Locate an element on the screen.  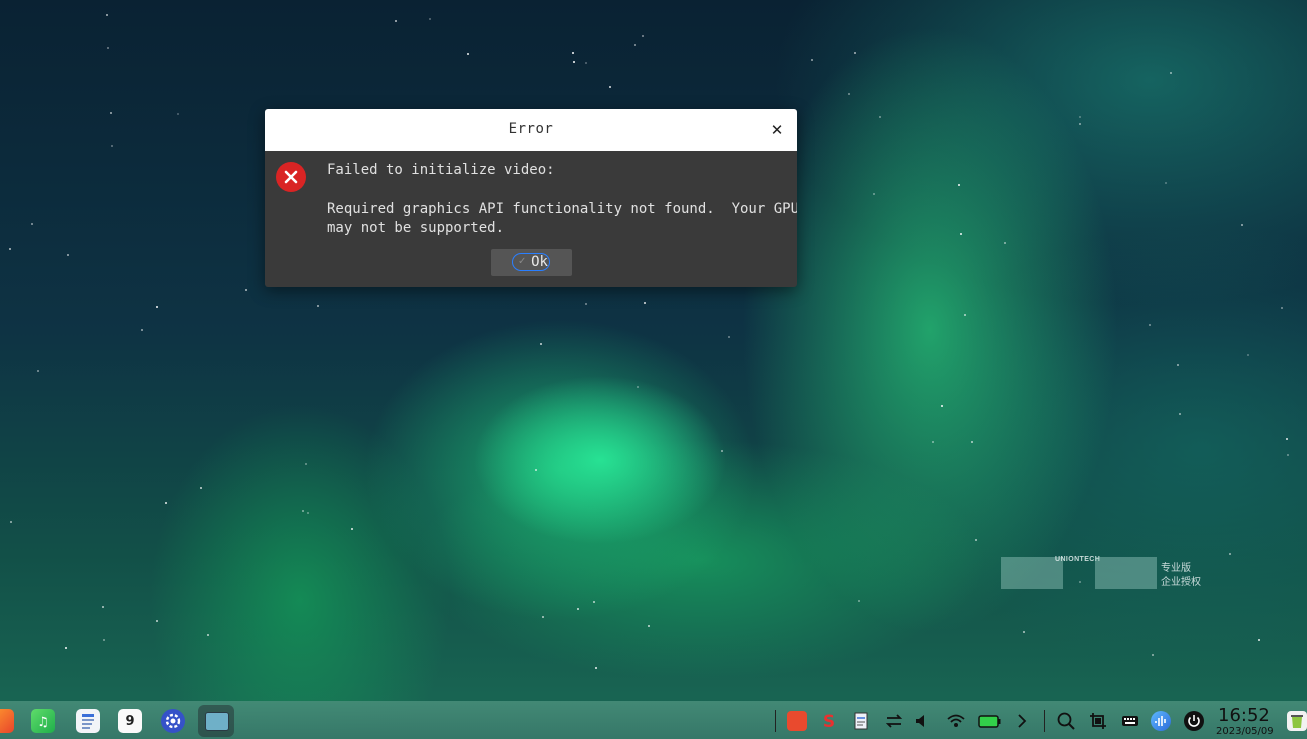
svg-text: S is located at coordinates (829, 721).